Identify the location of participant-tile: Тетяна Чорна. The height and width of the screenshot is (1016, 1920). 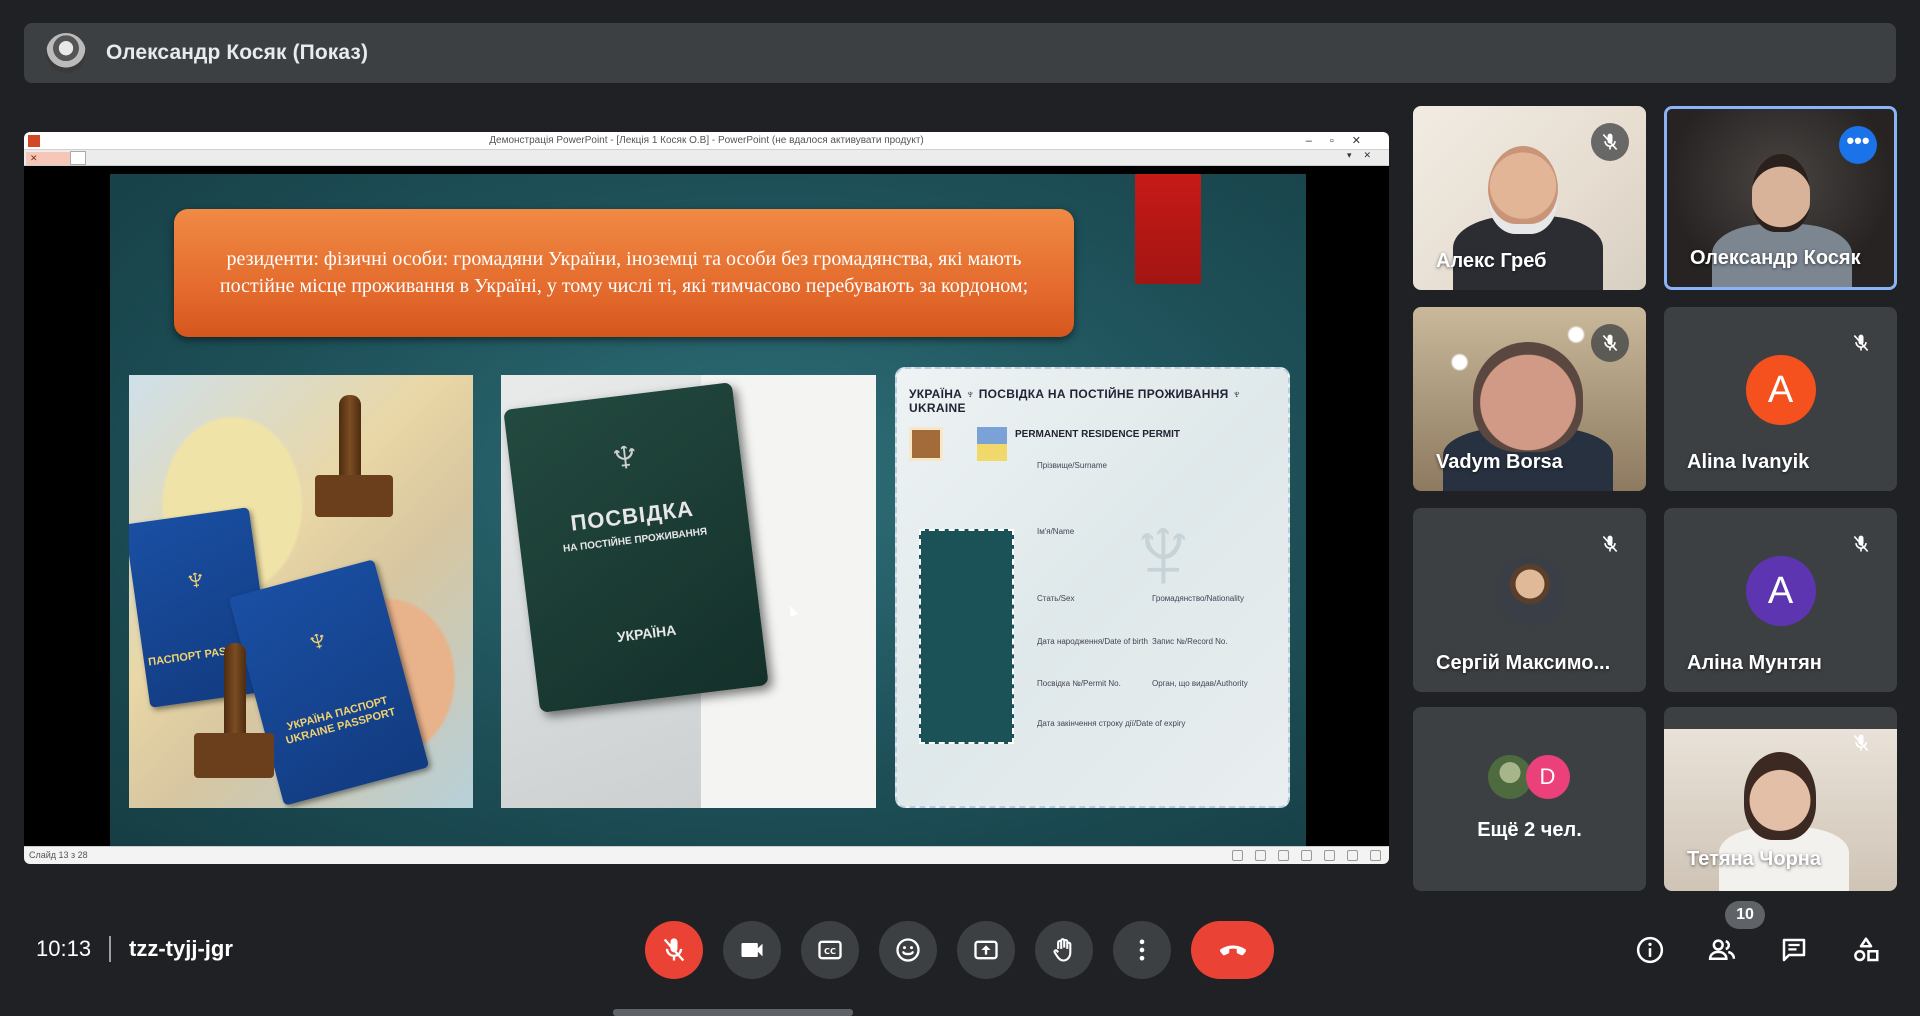
(1780, 799).